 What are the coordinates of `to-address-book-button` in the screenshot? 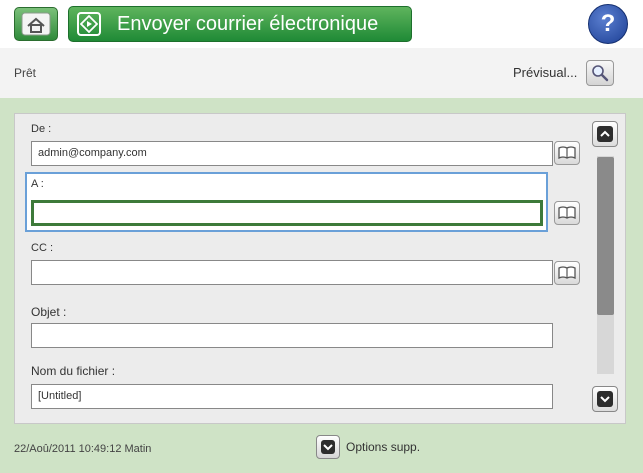 It's located at (567, 213).